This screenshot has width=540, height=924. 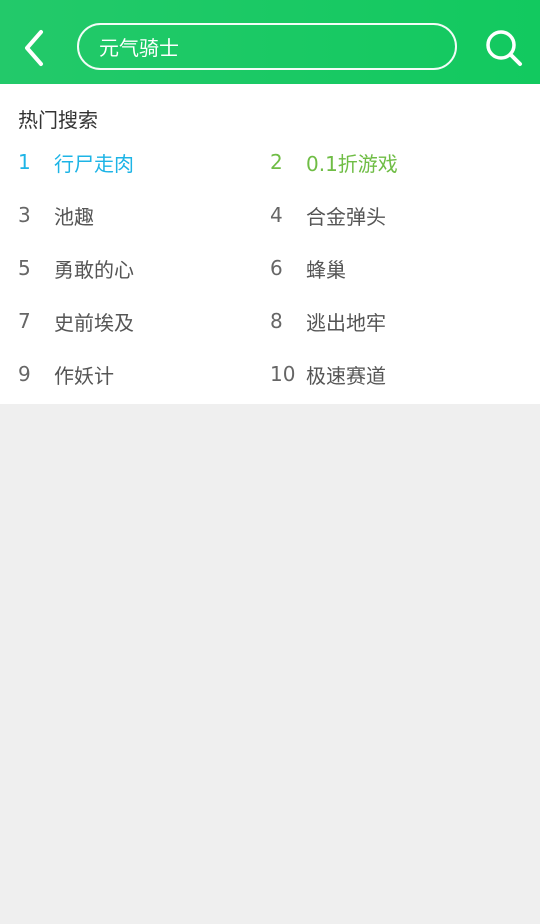 What do you see at coordinates (352, 163) in the screenshot?
I see `hot-search-label: 0.1折游戏` at bounding box center [352, 163].